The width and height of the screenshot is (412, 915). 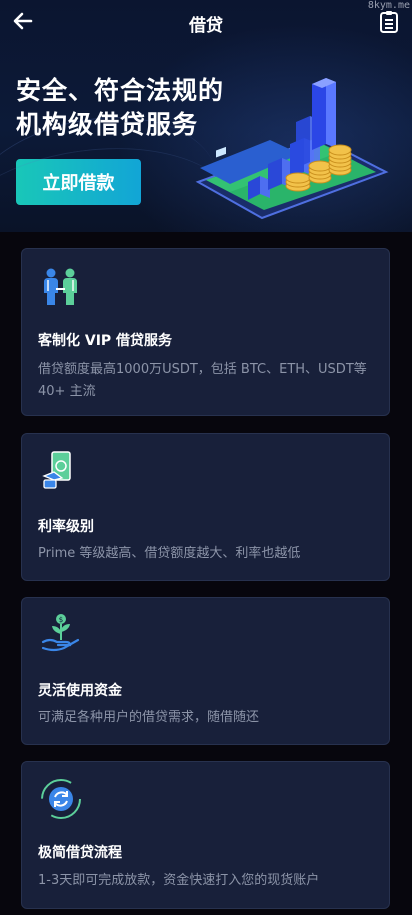 What do you see at coordinates (60, 286) in the screenshot?
I see `people-icon` at bounding box center [60, 286].